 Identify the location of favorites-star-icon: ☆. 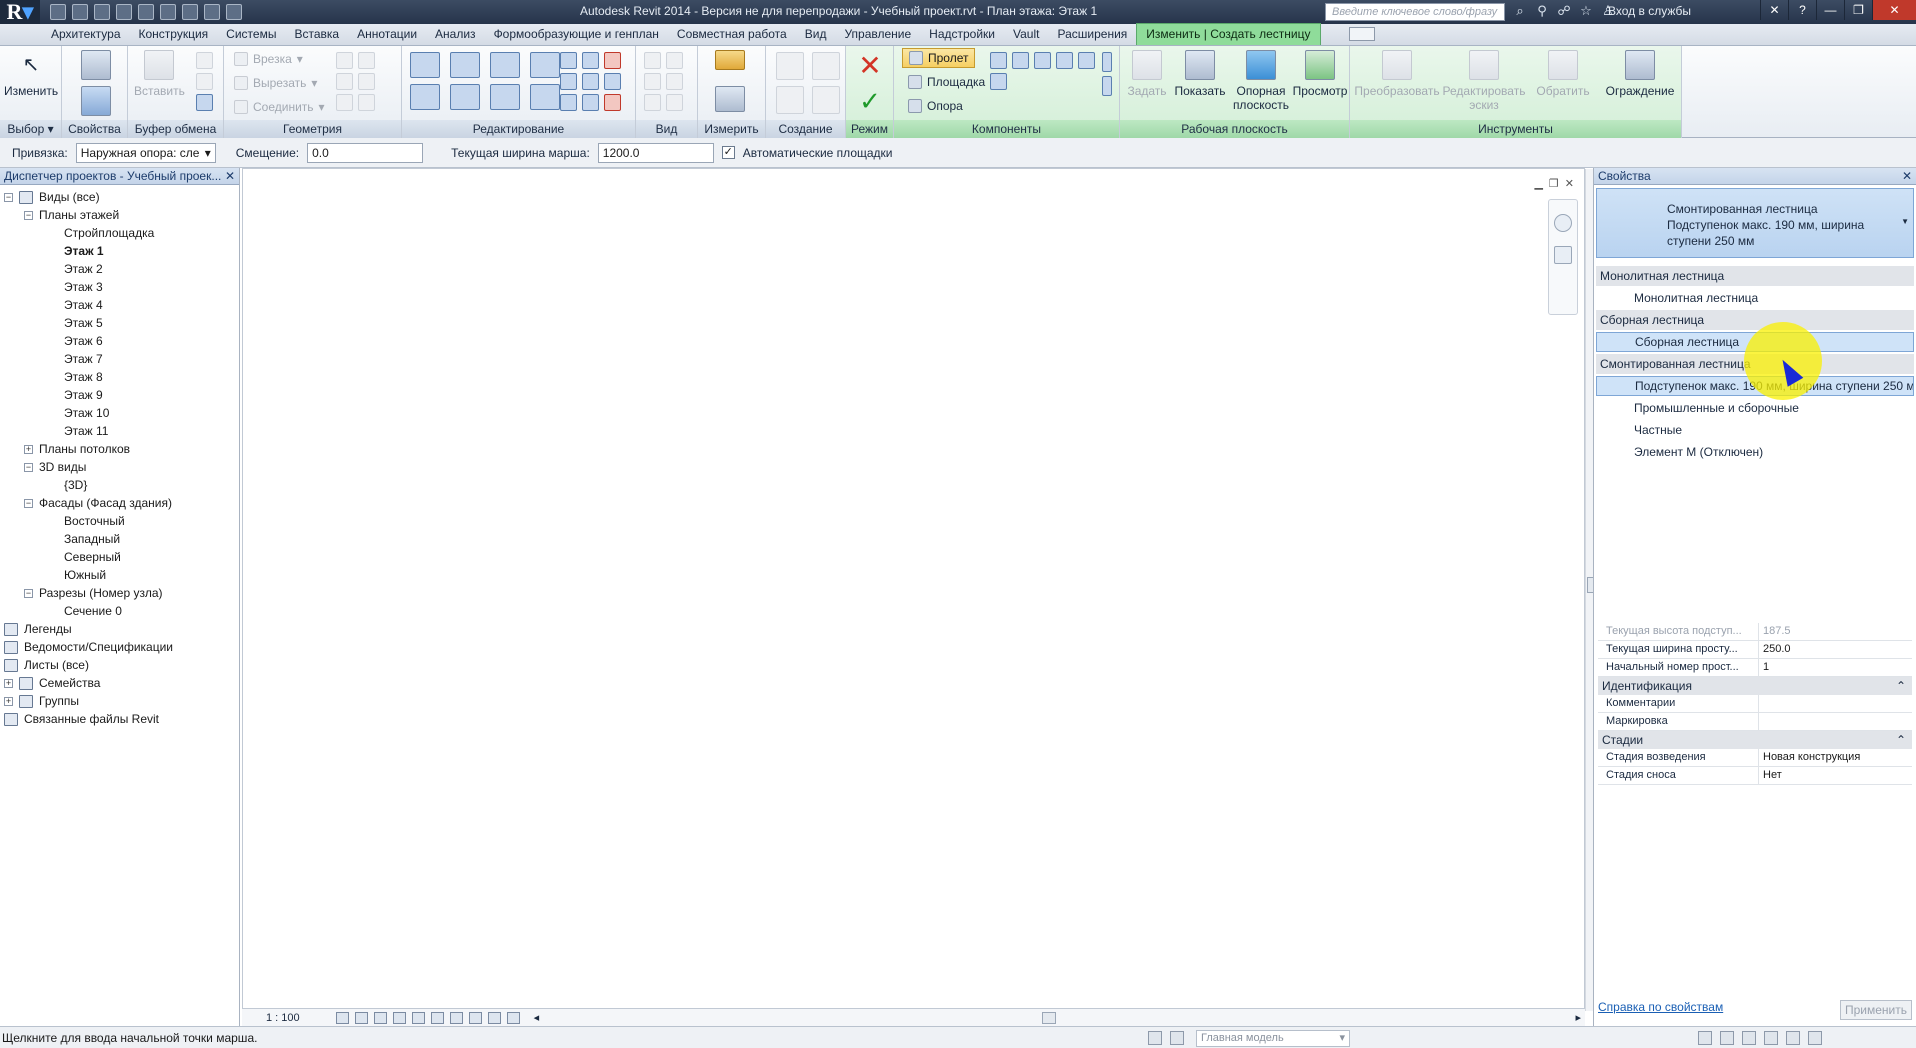
(1586, 11).